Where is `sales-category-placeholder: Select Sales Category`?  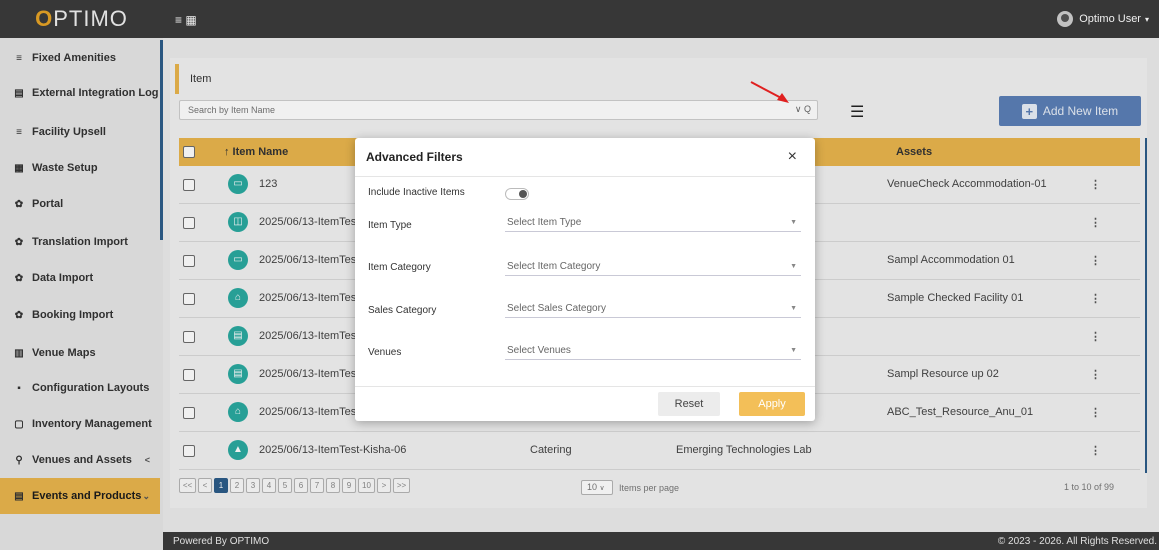 sales-category-placeholder: Select Sales Category is located at coordinates (556, 308).